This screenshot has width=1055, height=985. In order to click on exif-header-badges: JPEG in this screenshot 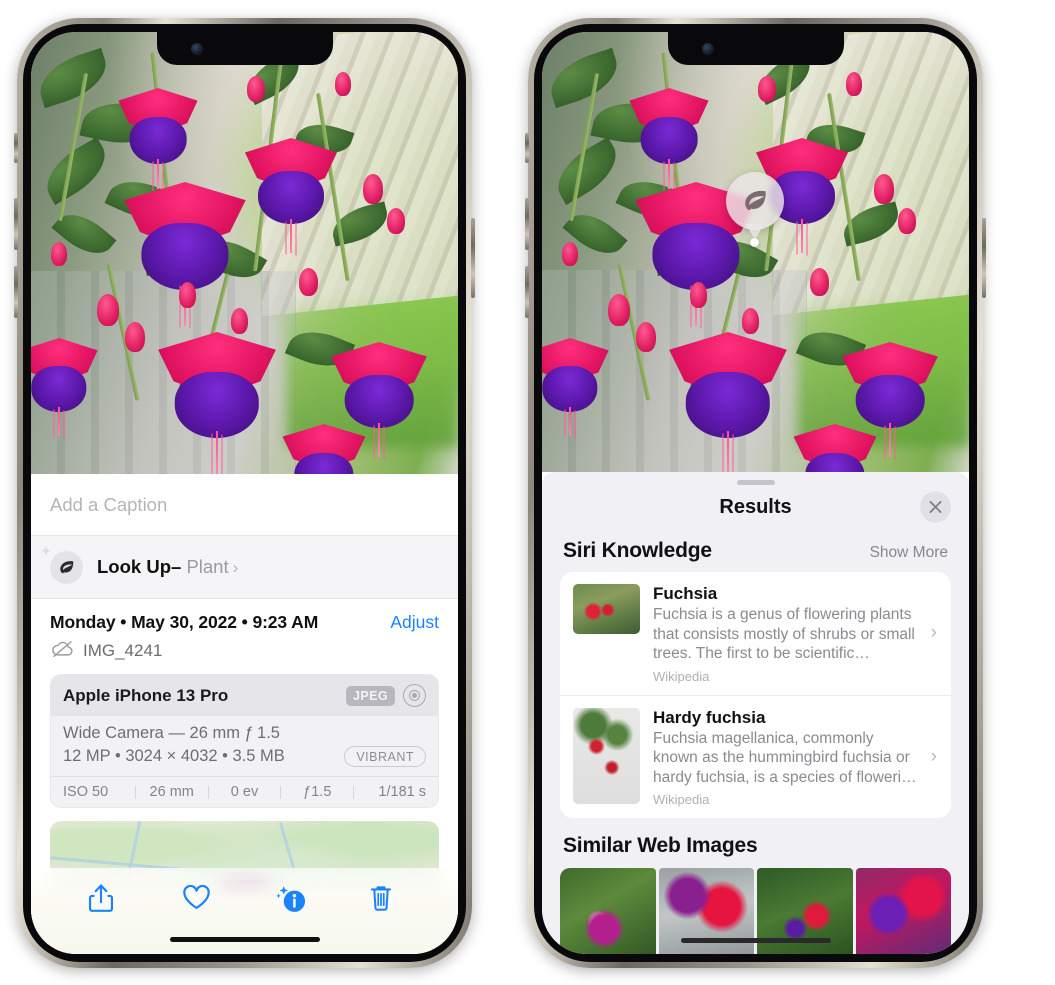, I will do `click(386, 695)`.